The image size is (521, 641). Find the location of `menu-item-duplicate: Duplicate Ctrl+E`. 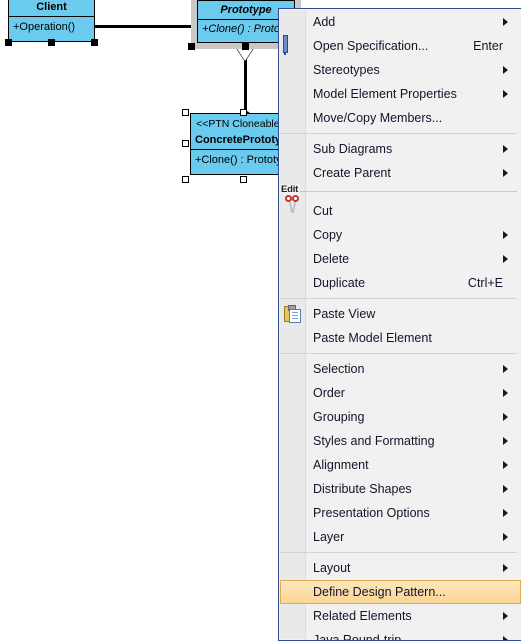

menu-item-duplicate: Duplicate Ctrl+E is located at coordinates (400, 283).